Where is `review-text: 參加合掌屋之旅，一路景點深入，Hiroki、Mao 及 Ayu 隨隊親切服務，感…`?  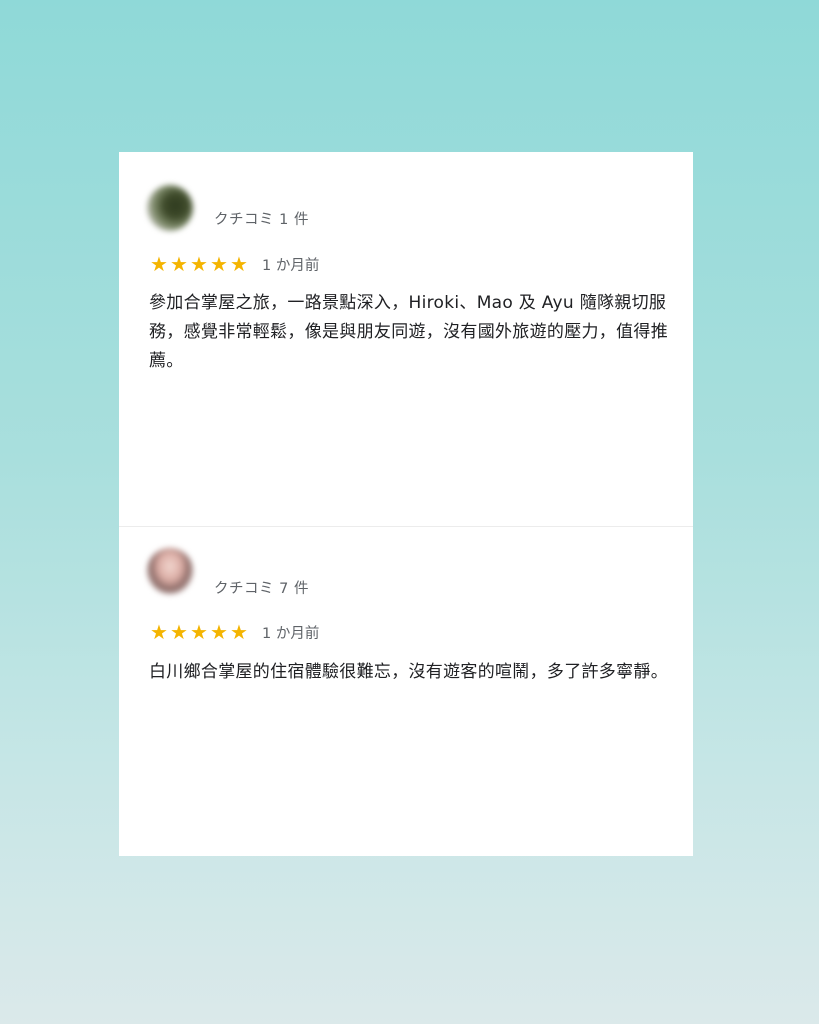
review-text: 參加合掌屋之旅，一路景點深入，Hiroki、Mao 及 Ayu 隨隊親切服務，感… is located at coordinates (408, 332).